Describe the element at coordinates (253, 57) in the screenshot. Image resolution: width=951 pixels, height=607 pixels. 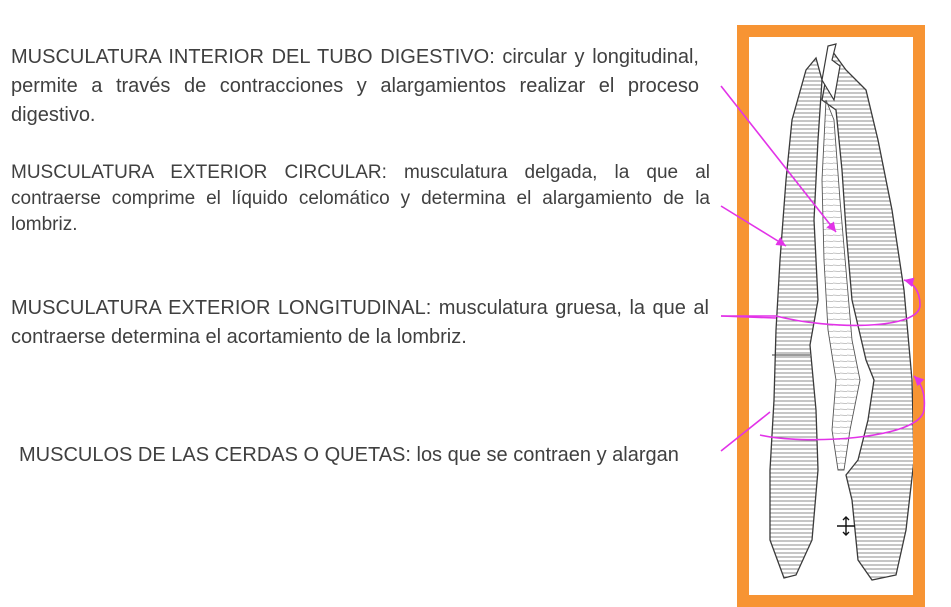
I see `label-interior-heading: MUSCULATURA INTERIOR DEL TUBO DIGESTIVO:` at that location.